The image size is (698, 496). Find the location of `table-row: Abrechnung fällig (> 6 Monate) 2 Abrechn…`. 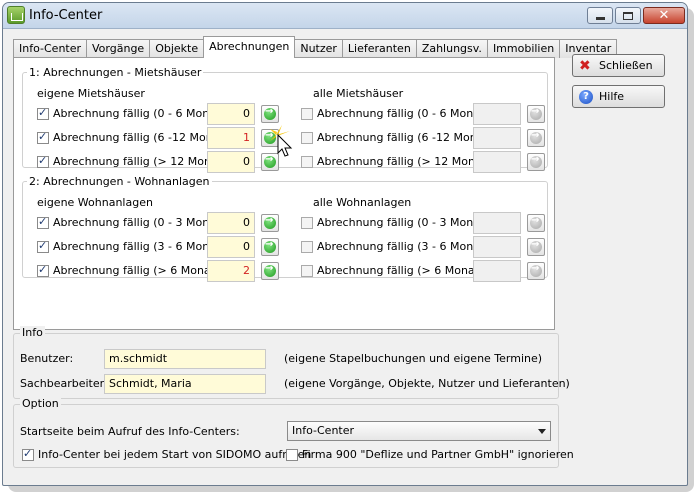

table-row: Abrechnung fällig (> 6 Monate) 2 Abrechn… is located at coordinates (284, 271).